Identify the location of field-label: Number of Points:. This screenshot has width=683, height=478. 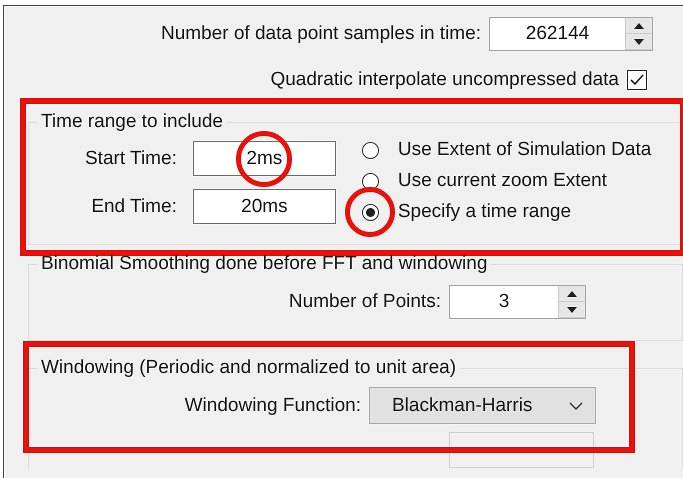
(364, 302).